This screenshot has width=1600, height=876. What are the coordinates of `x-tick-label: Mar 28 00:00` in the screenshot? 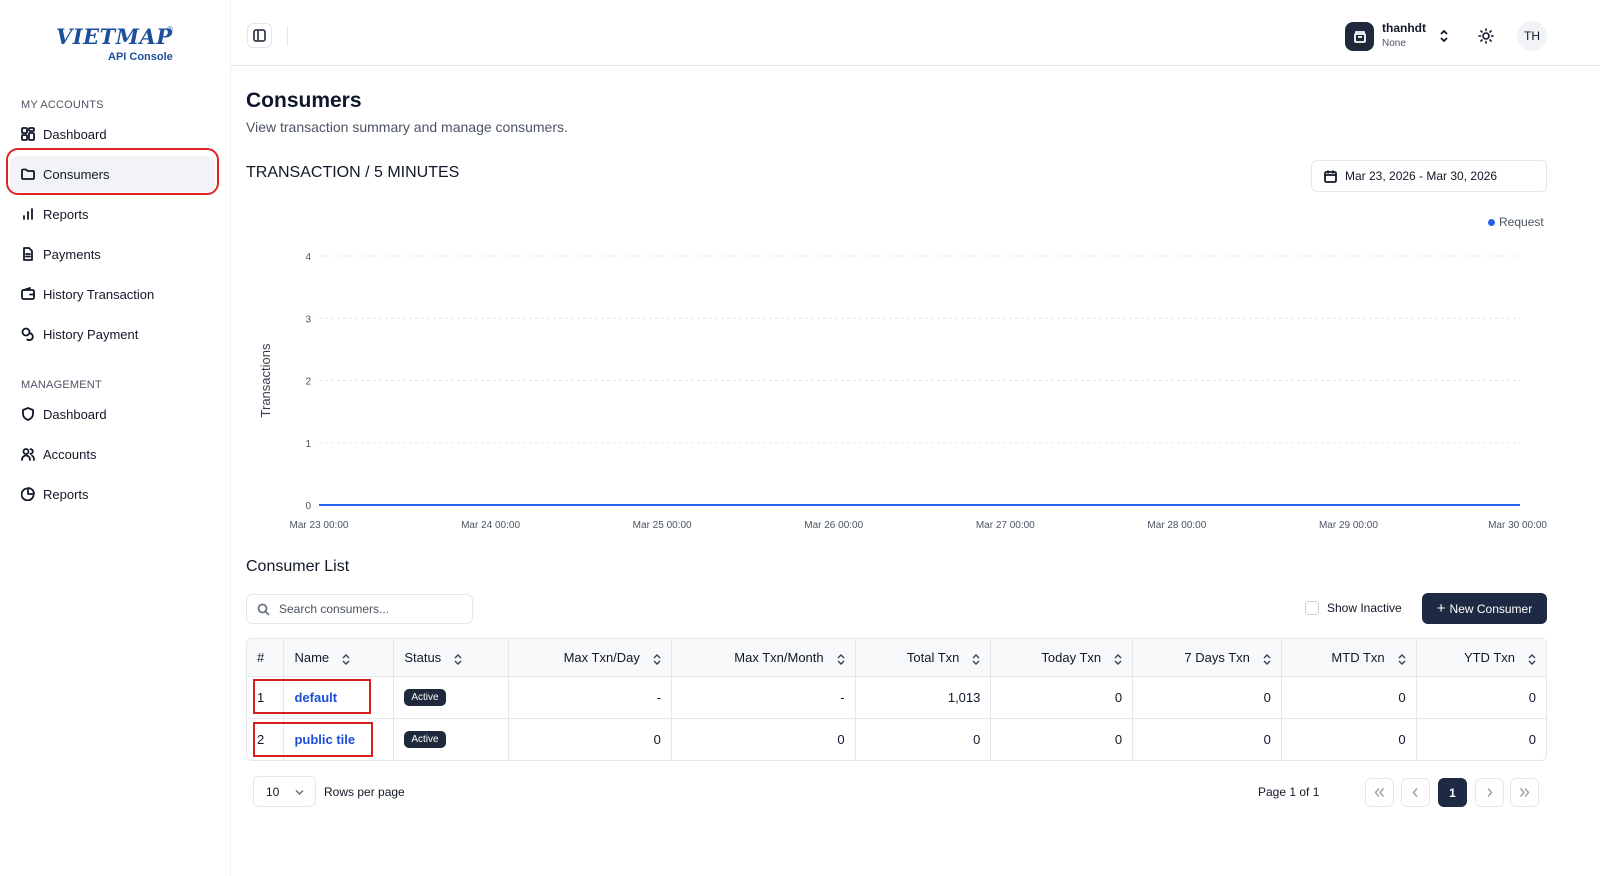 It's located at (1176, 525).